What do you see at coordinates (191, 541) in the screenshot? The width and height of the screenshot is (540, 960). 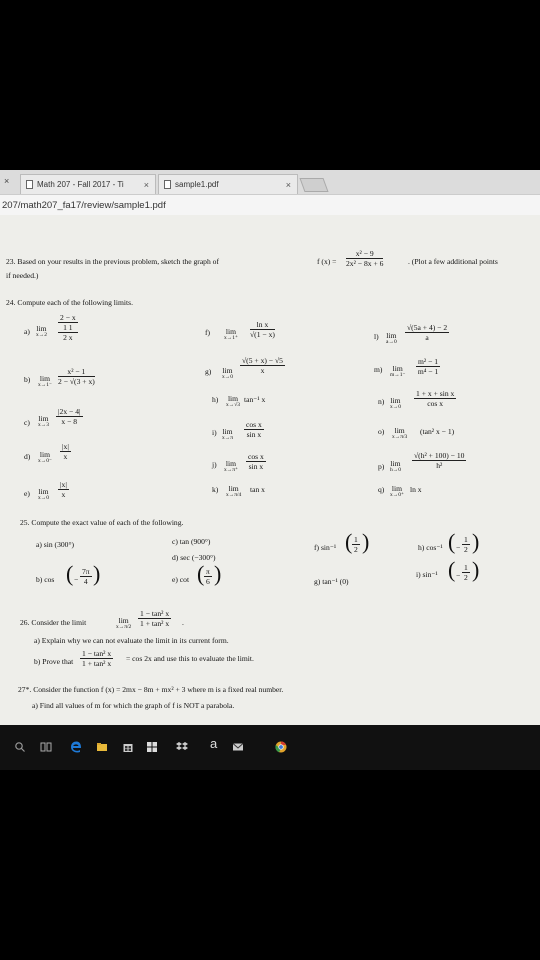 I see `p25c: c) tan (900°)` at bounding box center [191, 541].